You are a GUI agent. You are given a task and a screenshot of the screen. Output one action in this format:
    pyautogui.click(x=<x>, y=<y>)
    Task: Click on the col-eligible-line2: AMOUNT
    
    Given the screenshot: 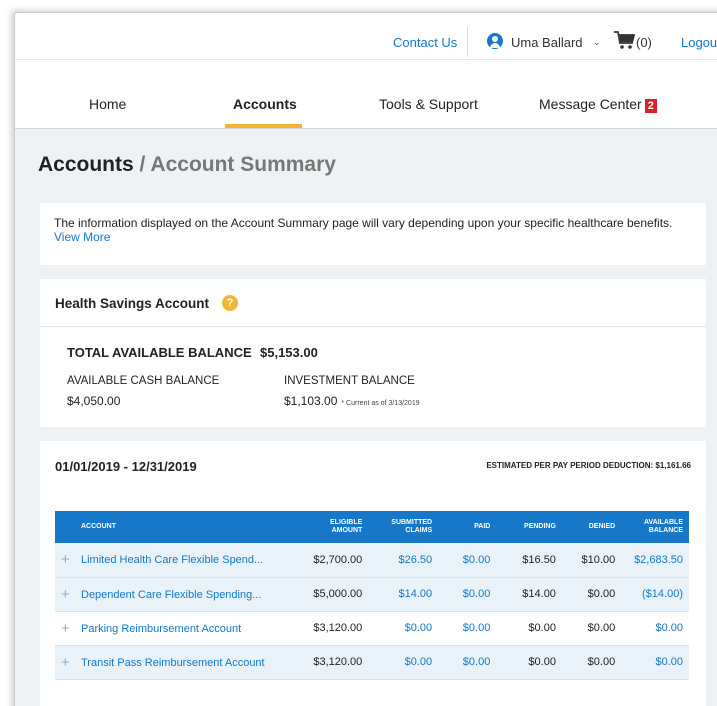 What is the action you would take?
    pyautogui.click(x=347, y=530)
    